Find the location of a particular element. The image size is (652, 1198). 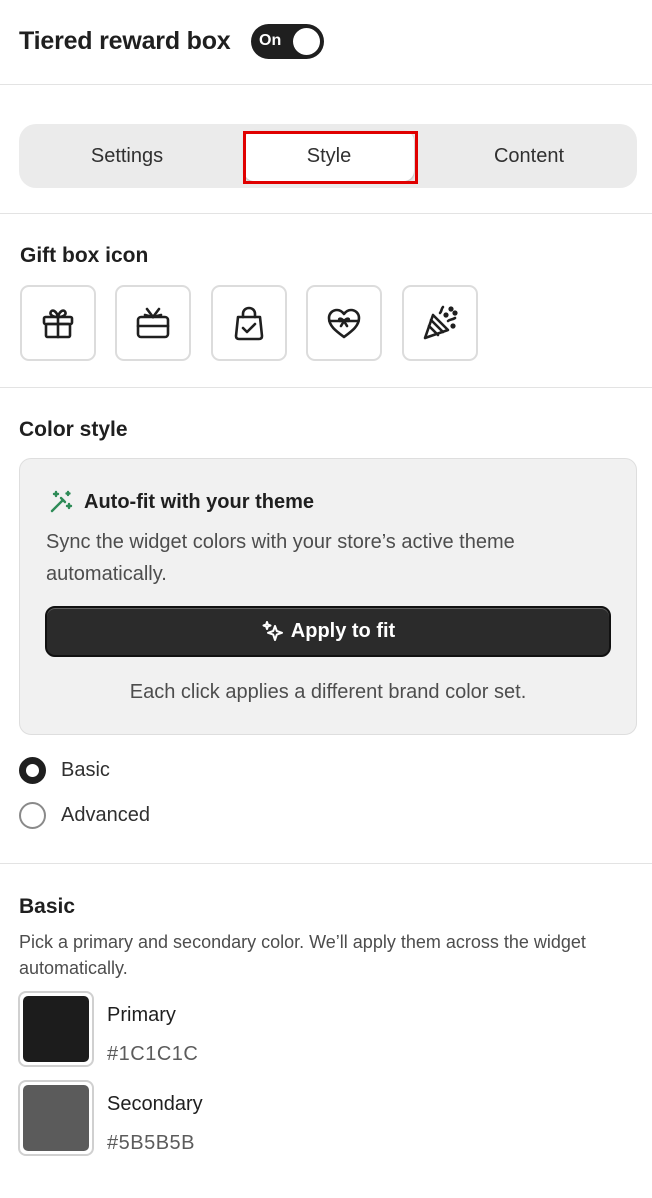

heart-ribbon-icon is located at coordinates (344, 323).